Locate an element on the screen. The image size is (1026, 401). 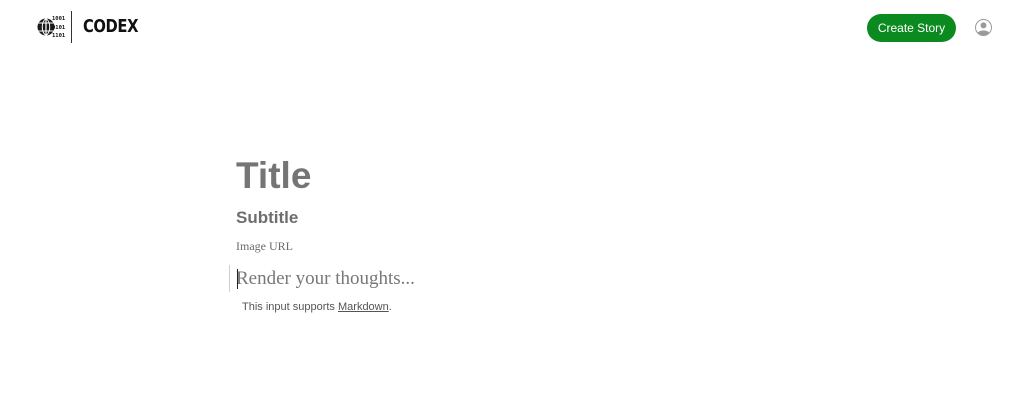
logo-wordmark: CODEX is located at coordinates (111, 26).